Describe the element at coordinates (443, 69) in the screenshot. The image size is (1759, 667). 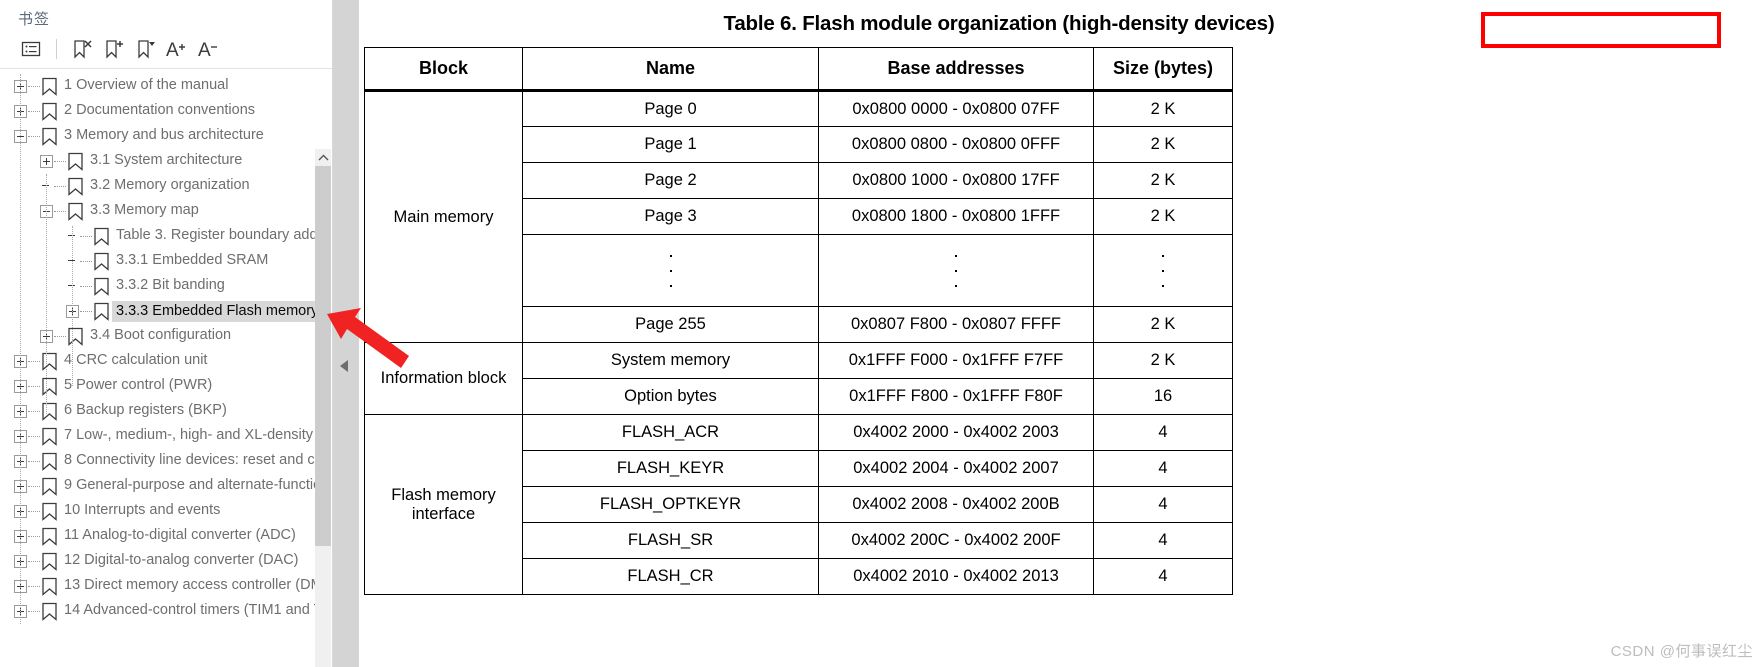
I see `column-header-block: Block` at that location.